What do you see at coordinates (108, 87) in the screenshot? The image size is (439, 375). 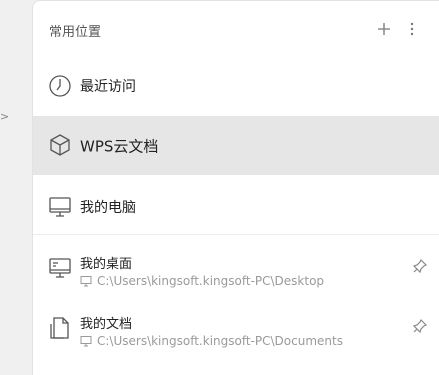 I see `item-label: 最近访问` at bounding box center [108, 87].